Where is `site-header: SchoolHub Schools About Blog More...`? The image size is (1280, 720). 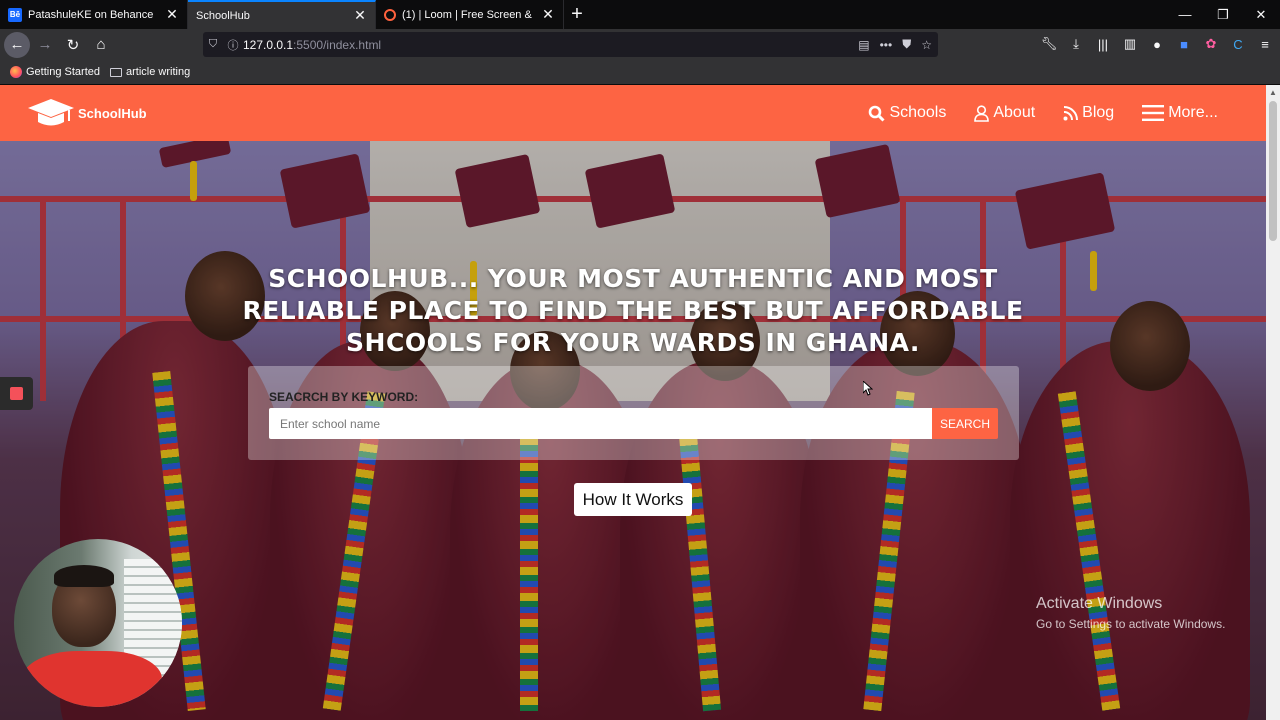
site-header: SchoolHub Schools About Blog More... is located at coordinates (633, 113).